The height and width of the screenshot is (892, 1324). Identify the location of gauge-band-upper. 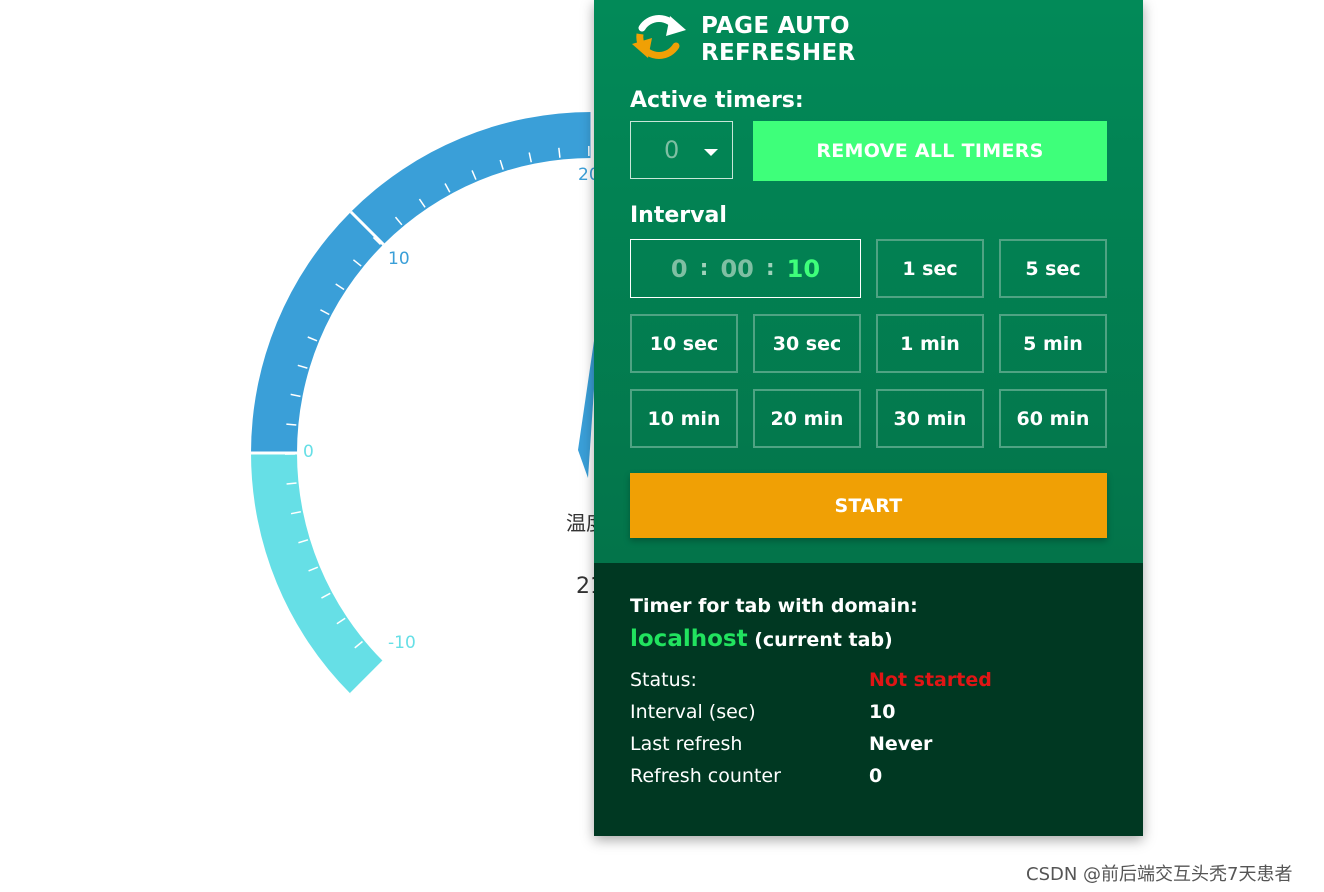
(421, 282).